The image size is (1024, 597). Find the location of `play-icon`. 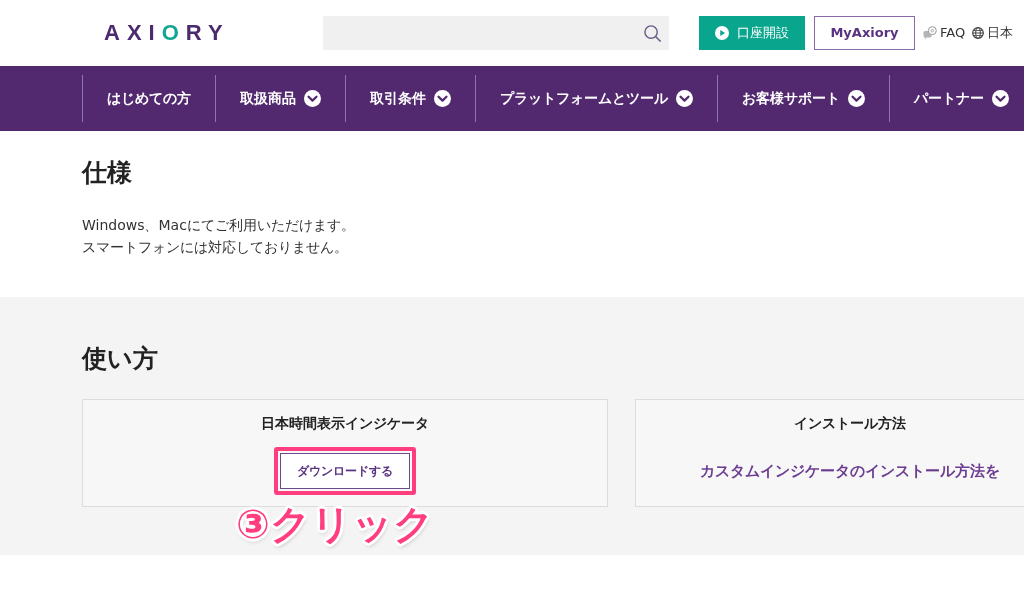

play-icon is located at coordinates (722, 33).